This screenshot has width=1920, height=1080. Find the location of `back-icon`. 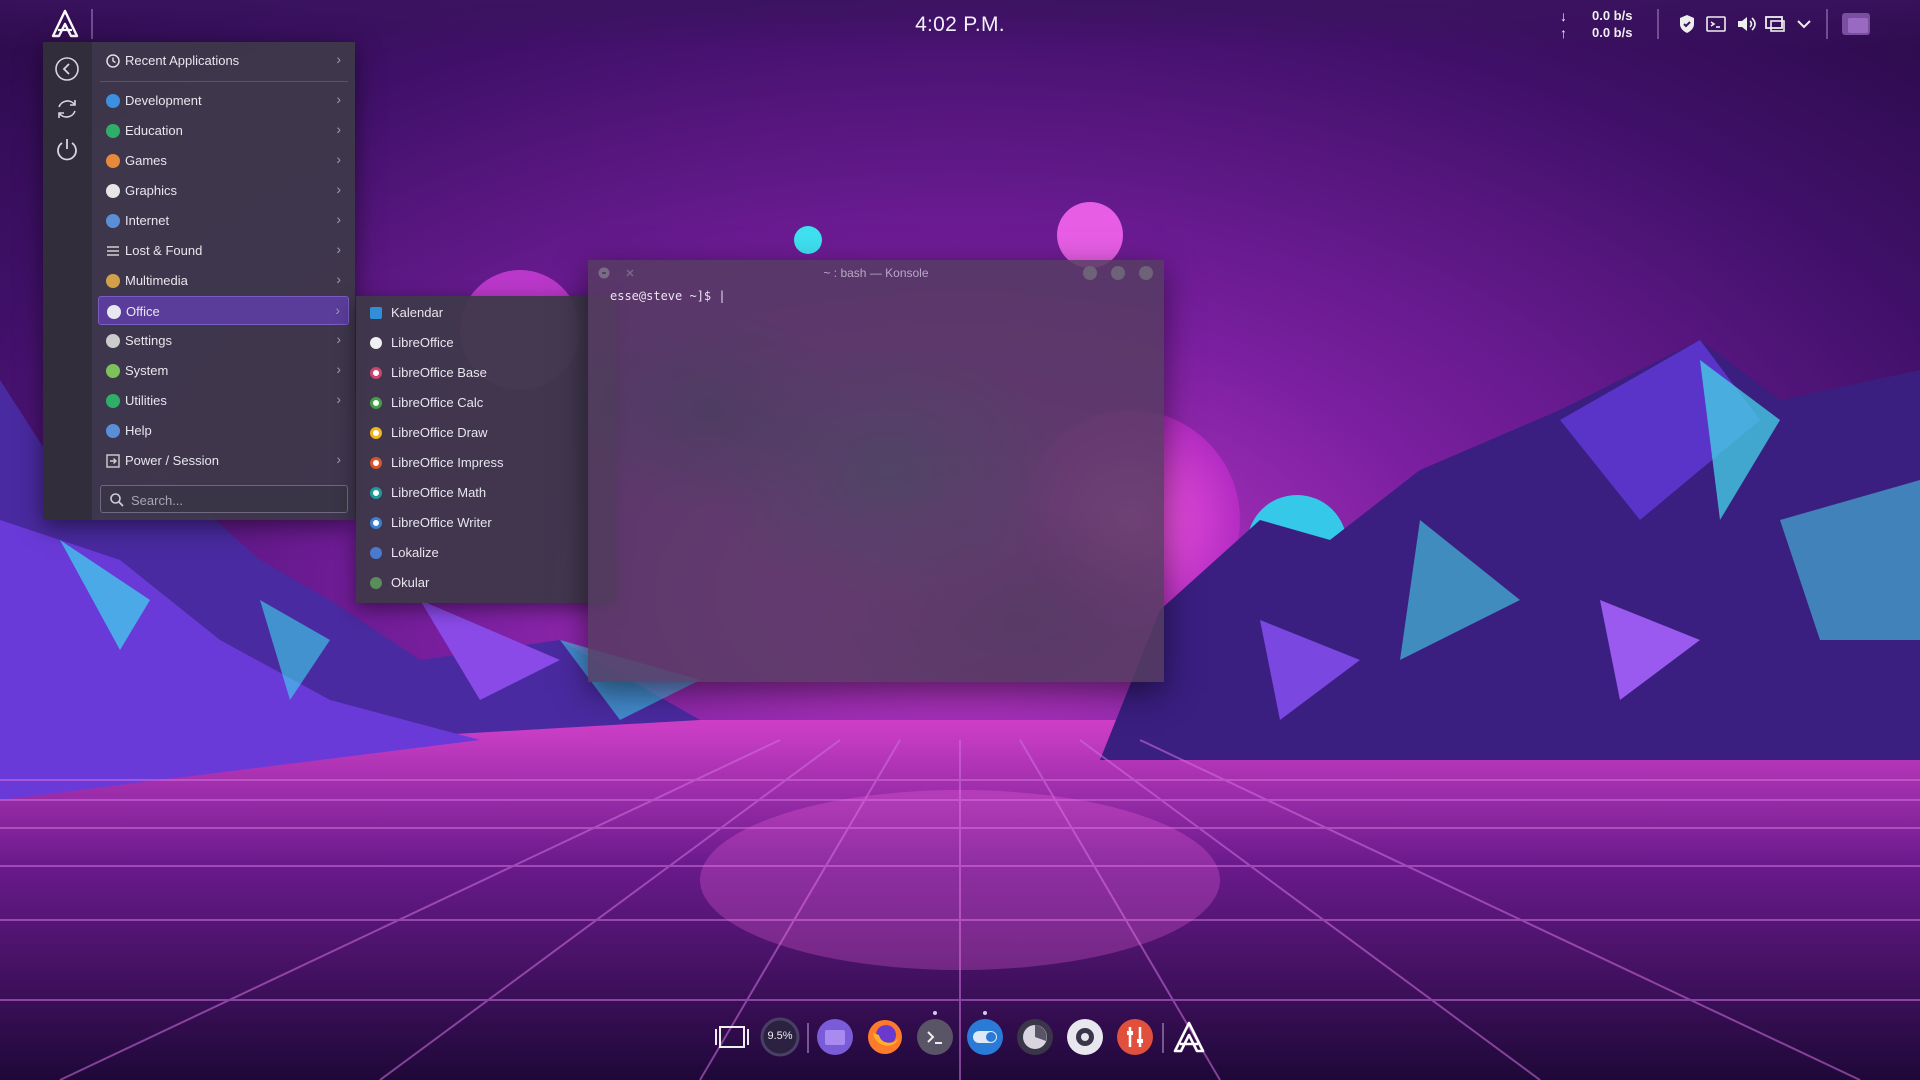

back-icon is located at coordinates (67, 69).